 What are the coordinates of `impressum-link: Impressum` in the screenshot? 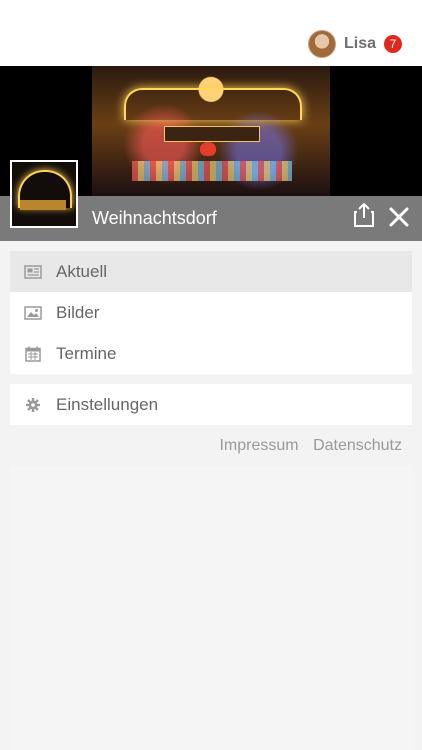 It's located at (258, 445).